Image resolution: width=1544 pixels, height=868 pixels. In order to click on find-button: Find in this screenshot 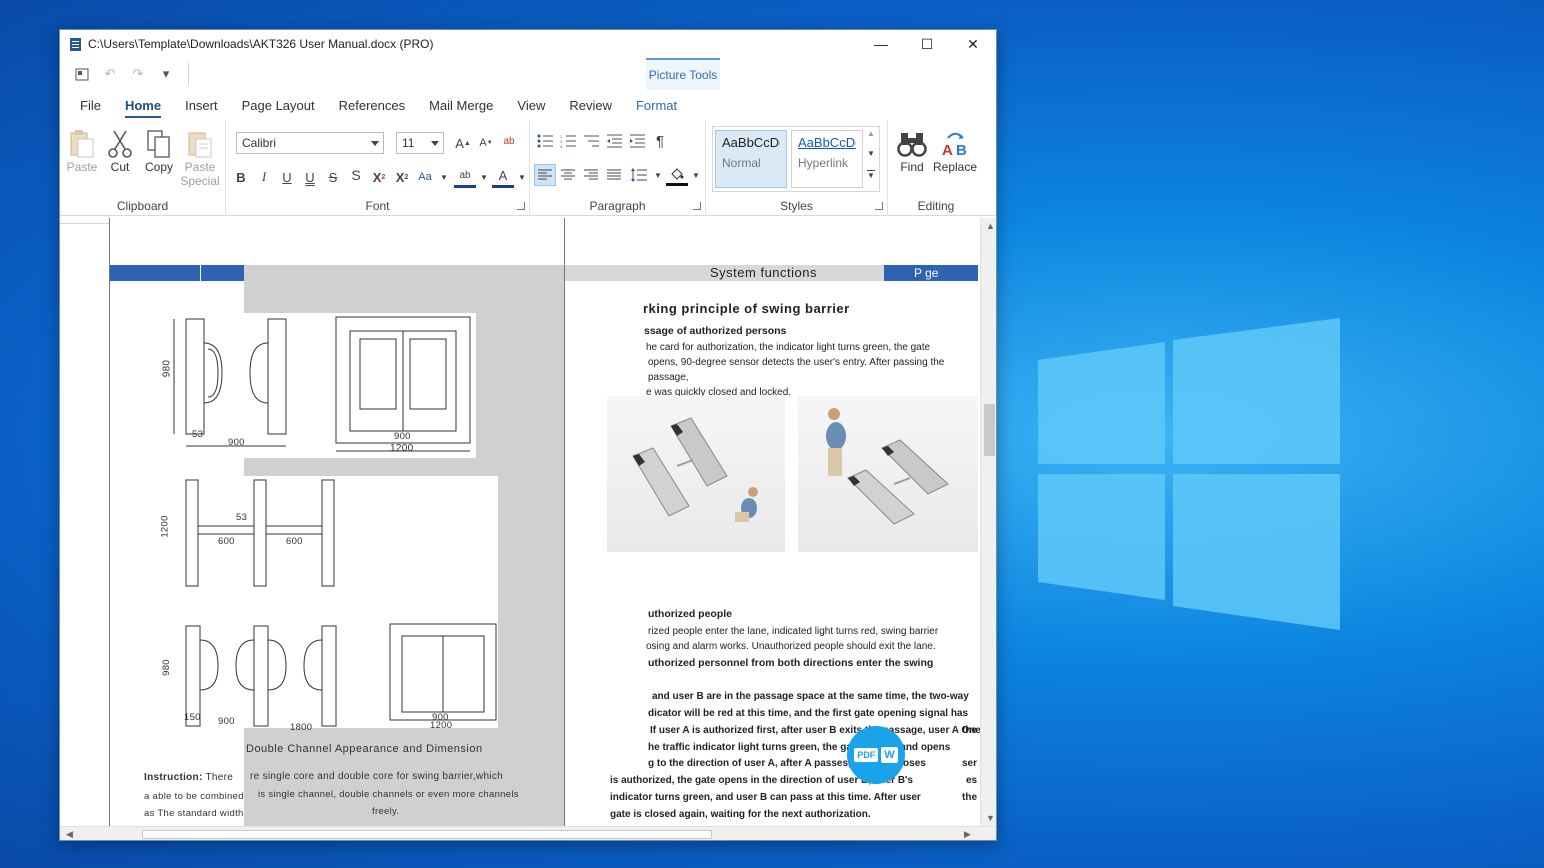, I will do `click(912, 151)`.